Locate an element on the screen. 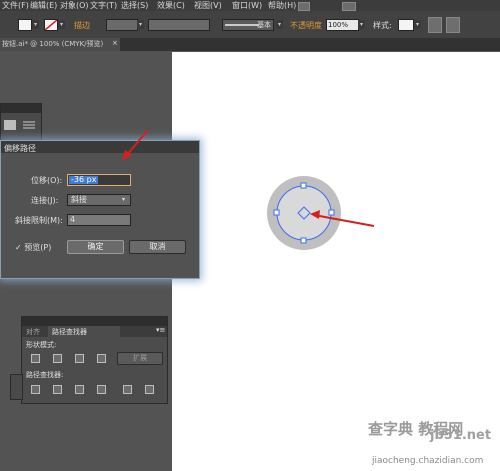 The height and width of the screenshot is (471, 500). arrange-icon is located at coordinates (349, 6).